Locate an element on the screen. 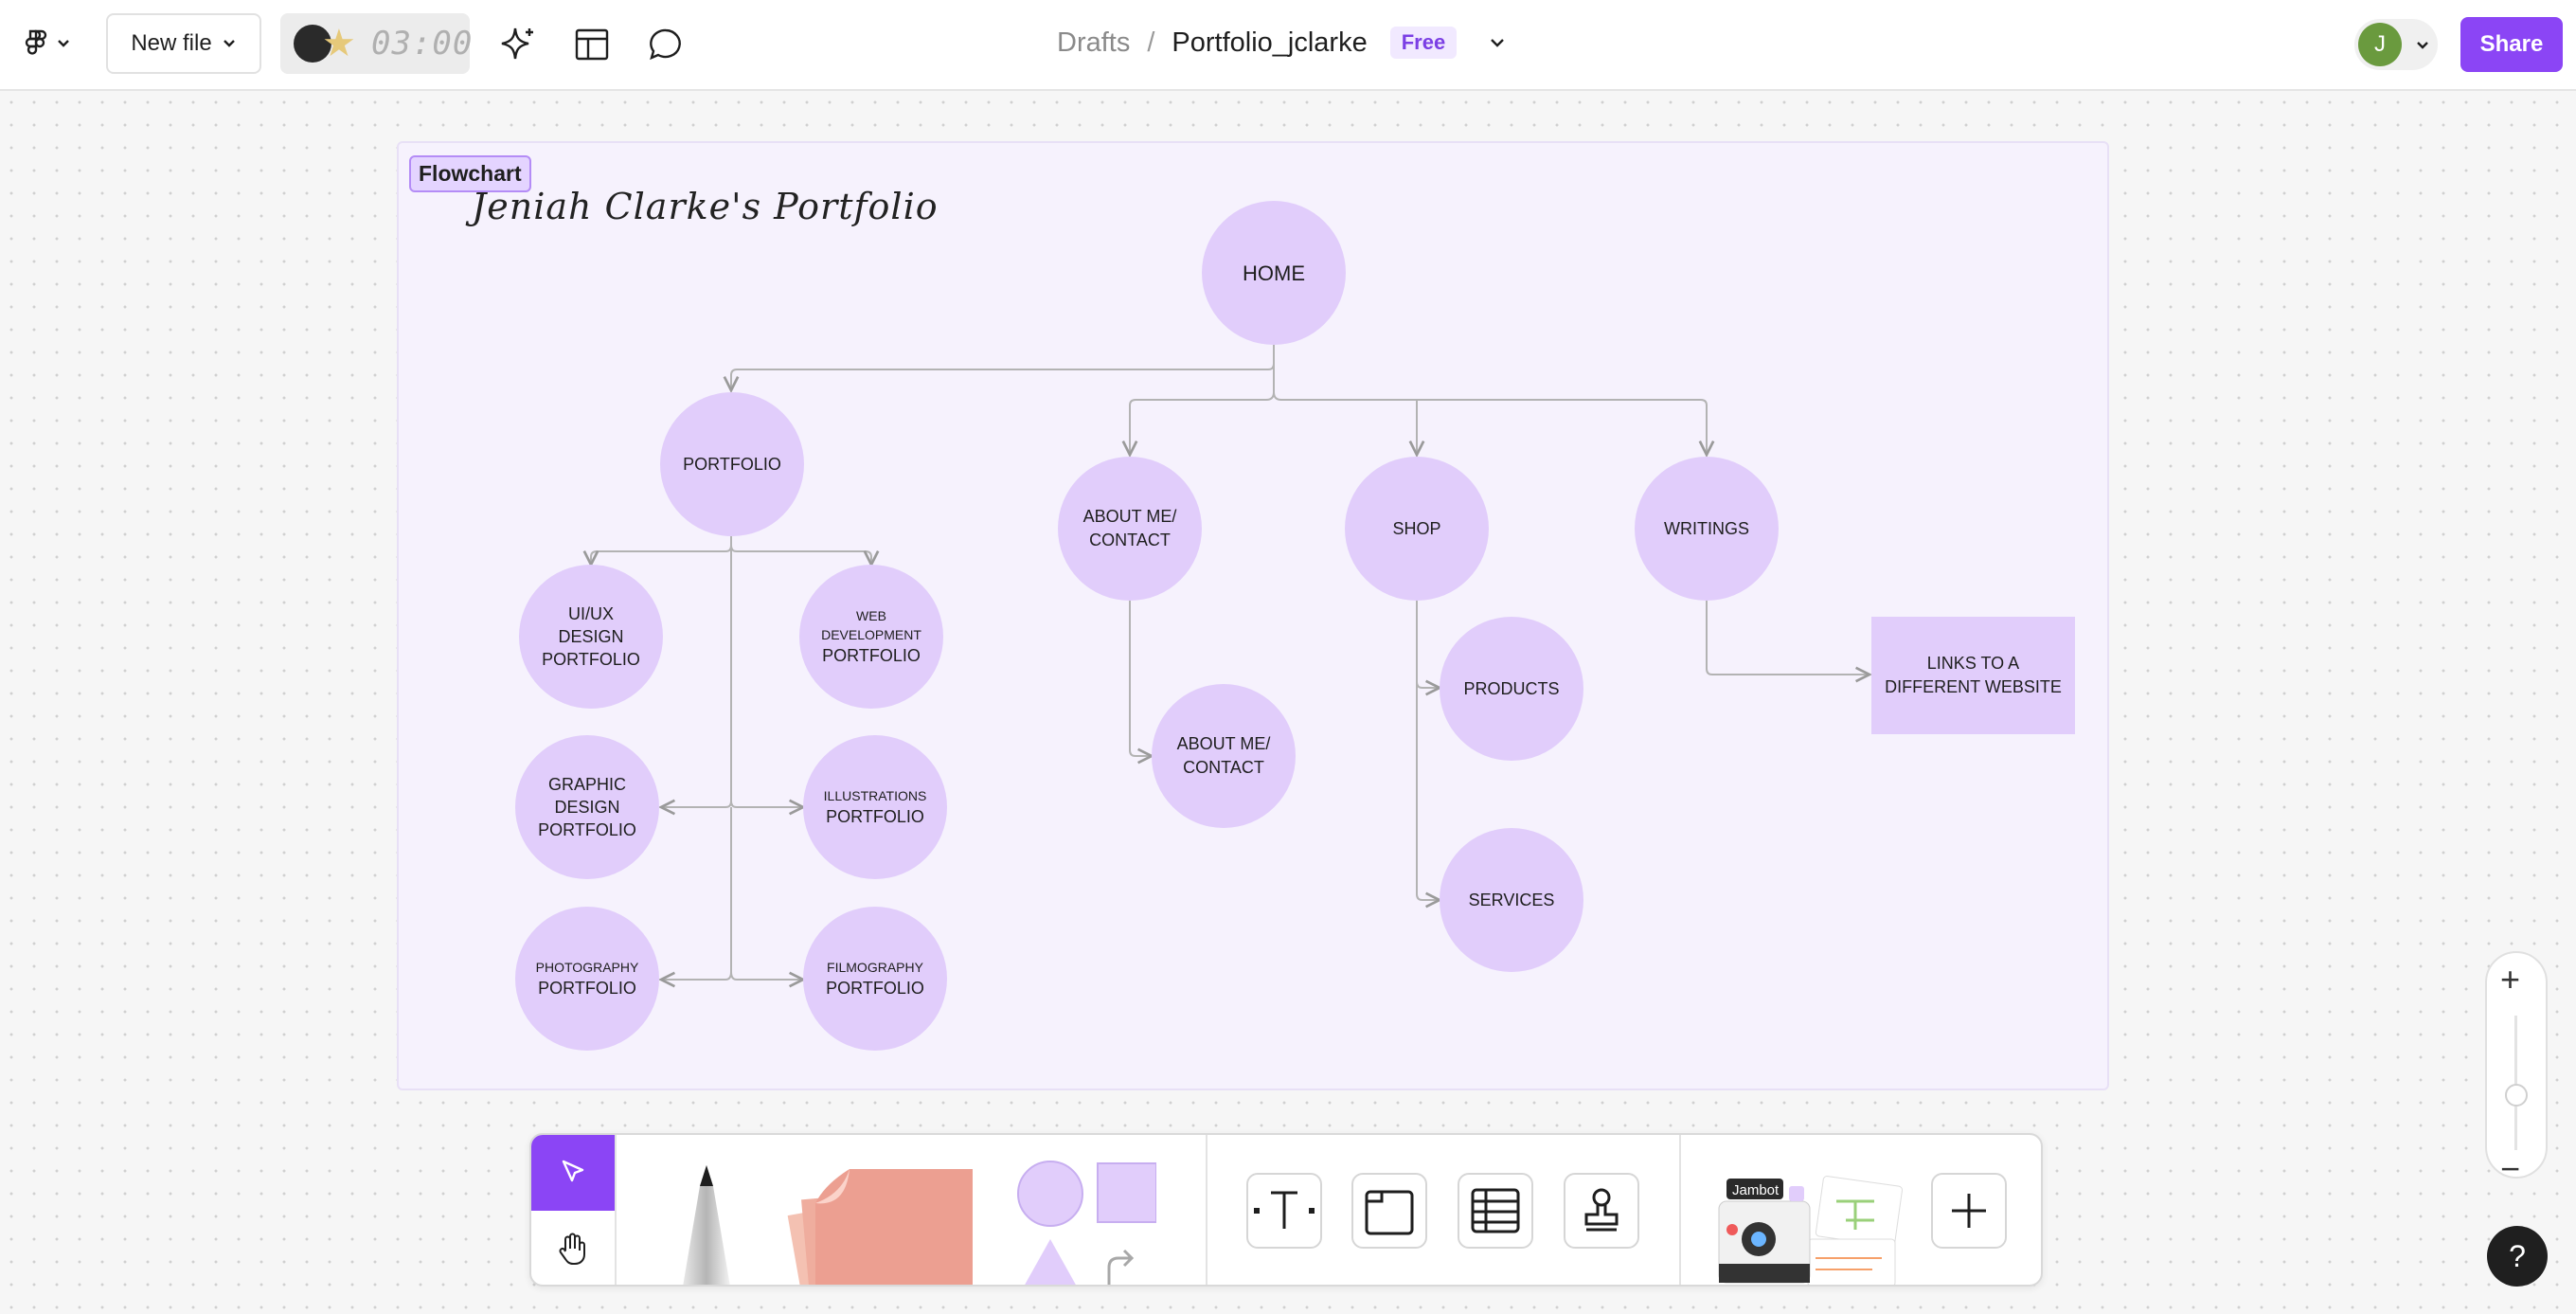 Image resolution: width=2576 pixels, height=1314 pixels. comment-icon is located at coordinates (665, 44).